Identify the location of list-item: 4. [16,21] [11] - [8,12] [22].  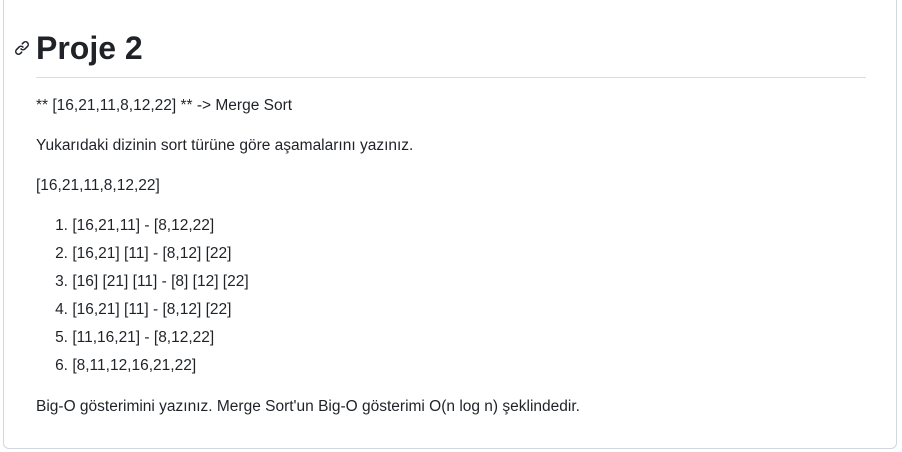
(142, 313).